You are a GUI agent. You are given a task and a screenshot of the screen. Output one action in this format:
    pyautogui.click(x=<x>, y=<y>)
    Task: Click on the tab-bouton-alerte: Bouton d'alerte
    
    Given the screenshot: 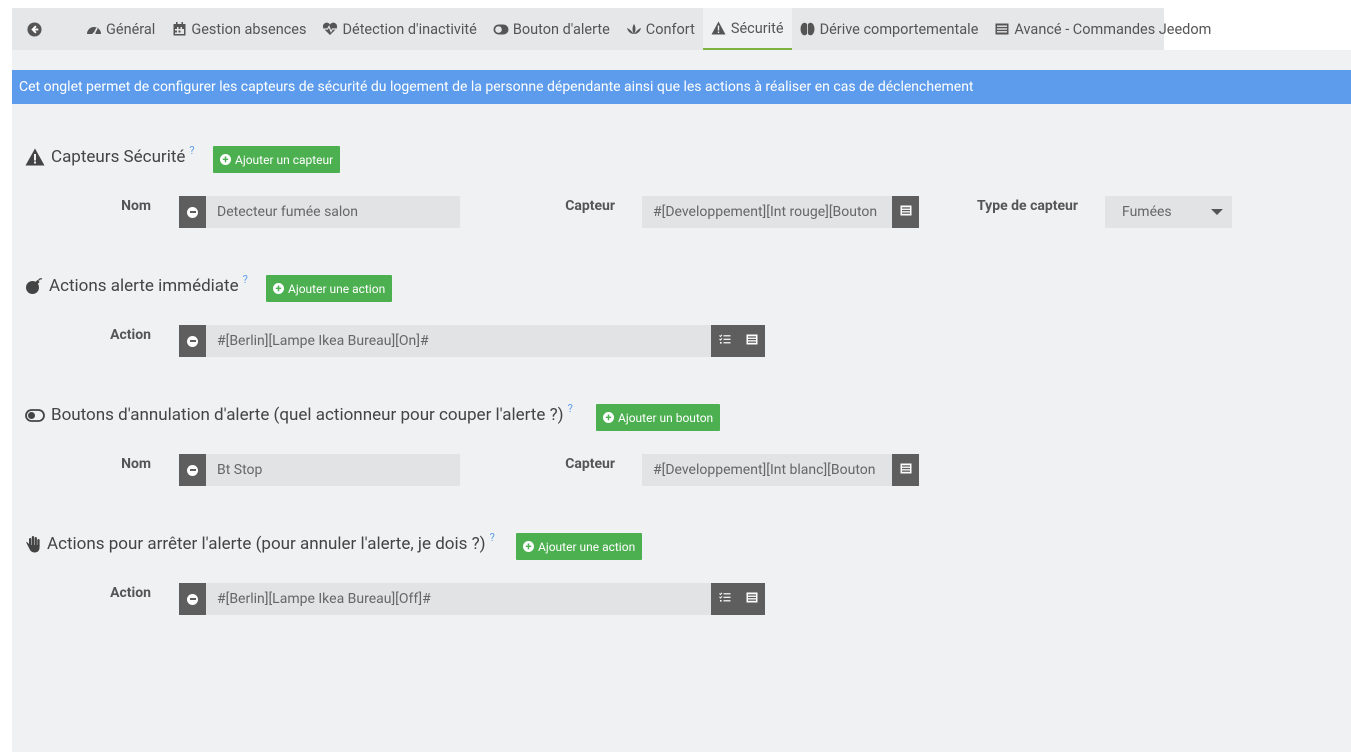 What is the action you would take?
    pyautogui.click(x=551, y=29)
    